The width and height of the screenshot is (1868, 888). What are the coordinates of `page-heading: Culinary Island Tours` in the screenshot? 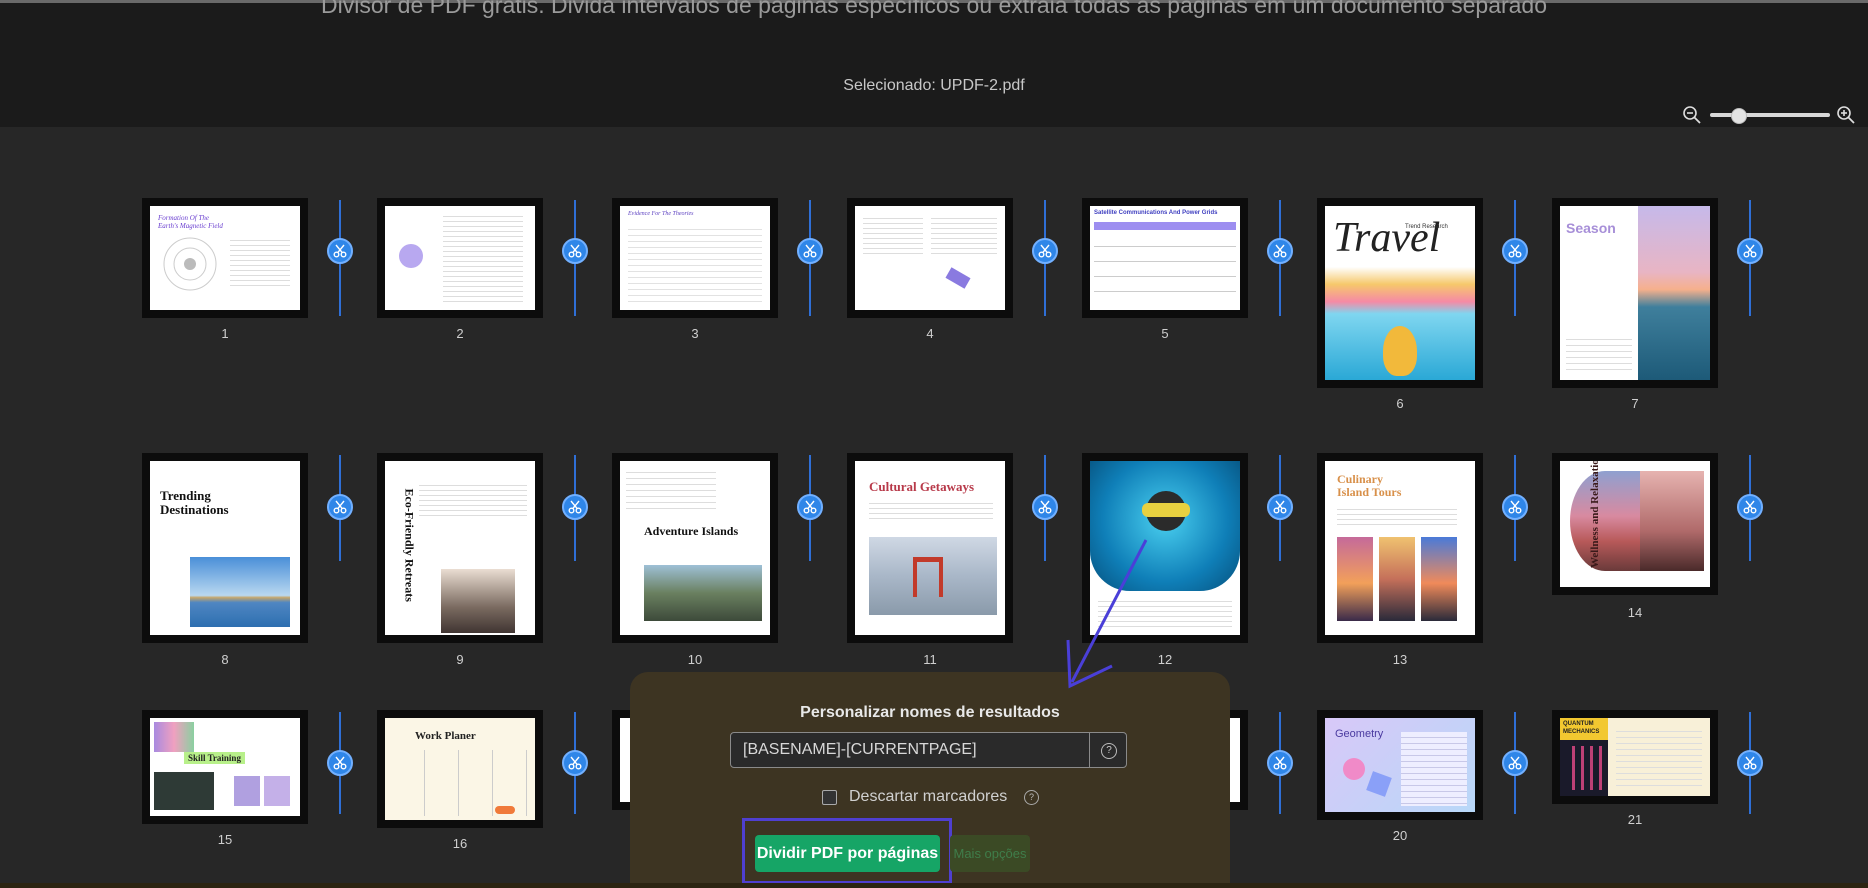 It's located at (1369, 485).